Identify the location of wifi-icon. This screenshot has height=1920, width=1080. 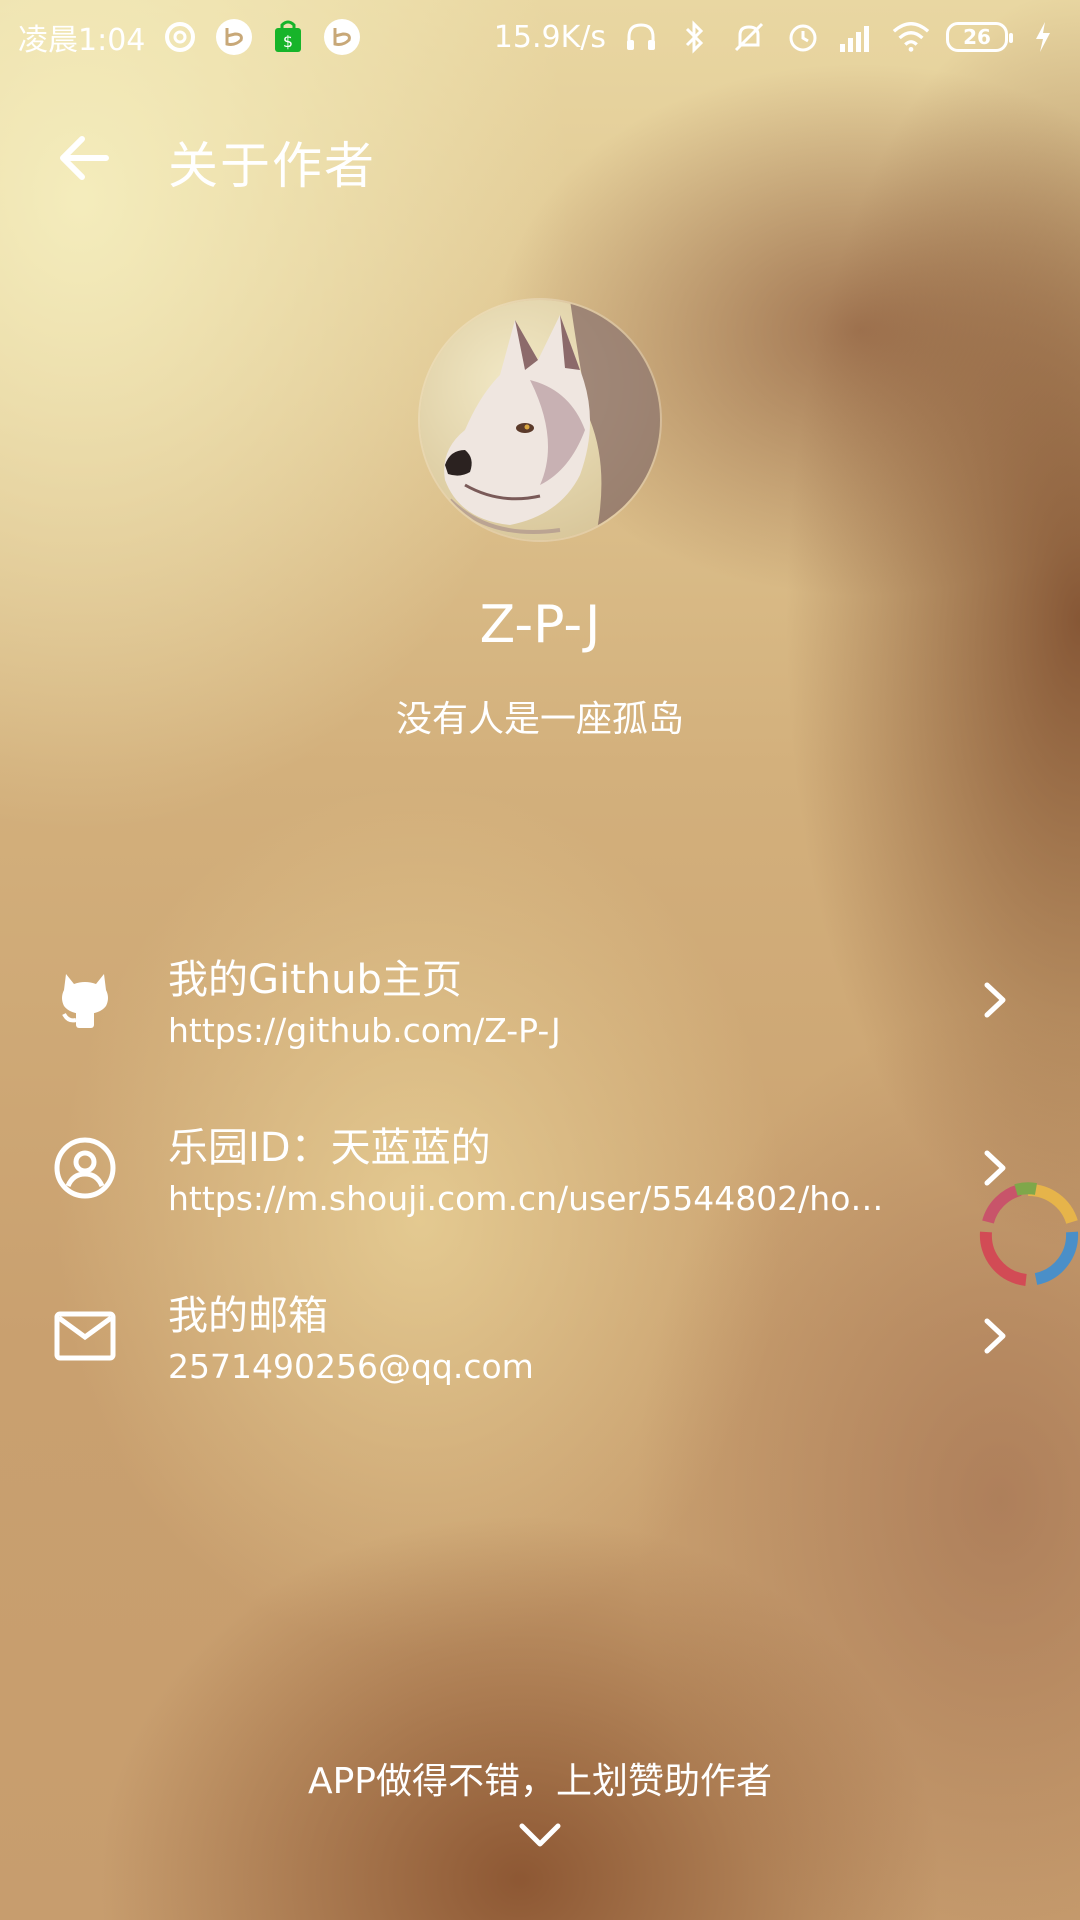
(911, 37).